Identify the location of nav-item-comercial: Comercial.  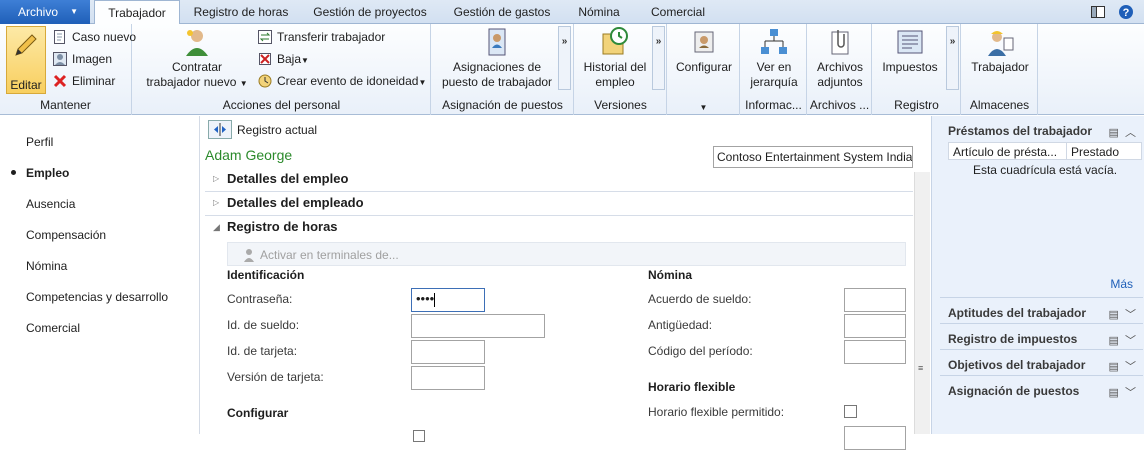
(53, 328).